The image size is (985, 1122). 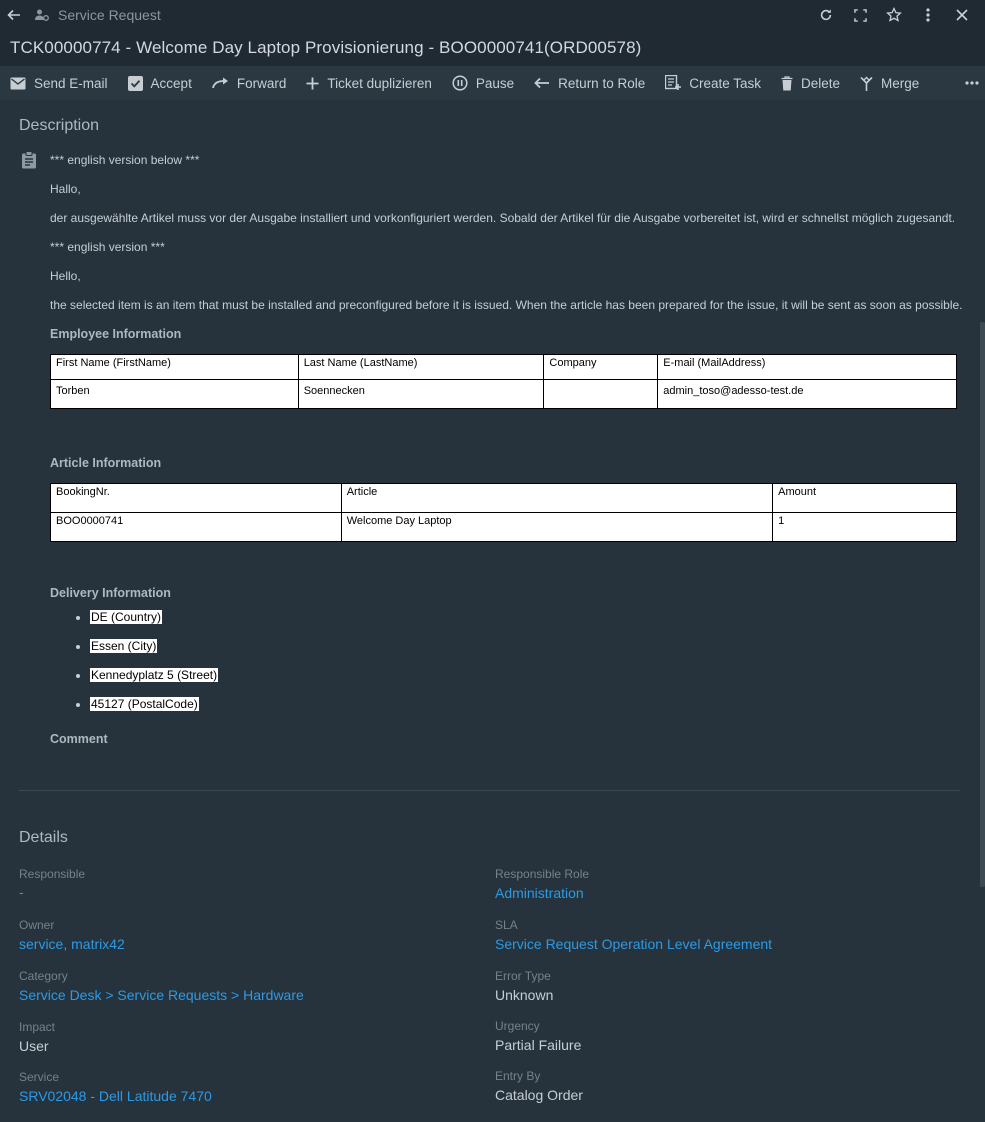 I want to click on employee-info-heading: Employee Information, so click(x=116, y=334).